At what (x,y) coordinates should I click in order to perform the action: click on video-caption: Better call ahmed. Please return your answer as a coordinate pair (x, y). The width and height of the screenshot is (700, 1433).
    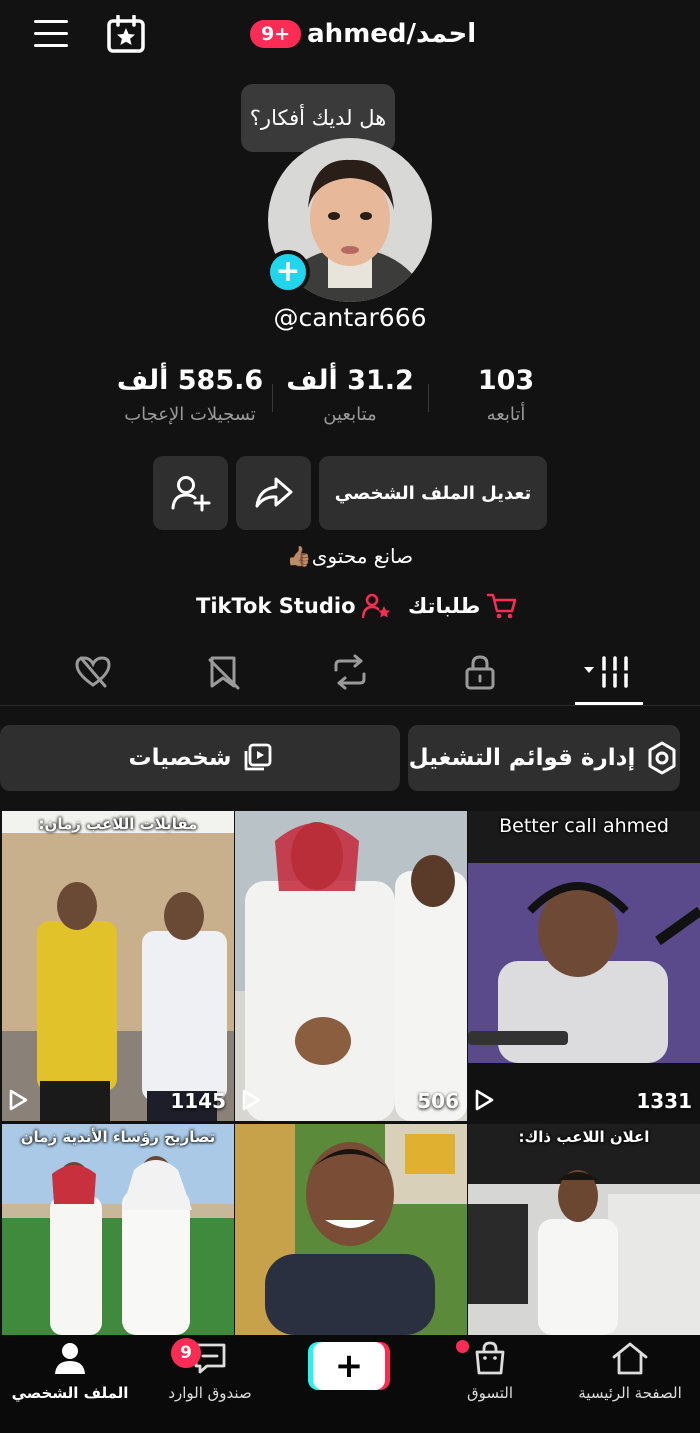
    Looking at the image, I should click on (584, 826).